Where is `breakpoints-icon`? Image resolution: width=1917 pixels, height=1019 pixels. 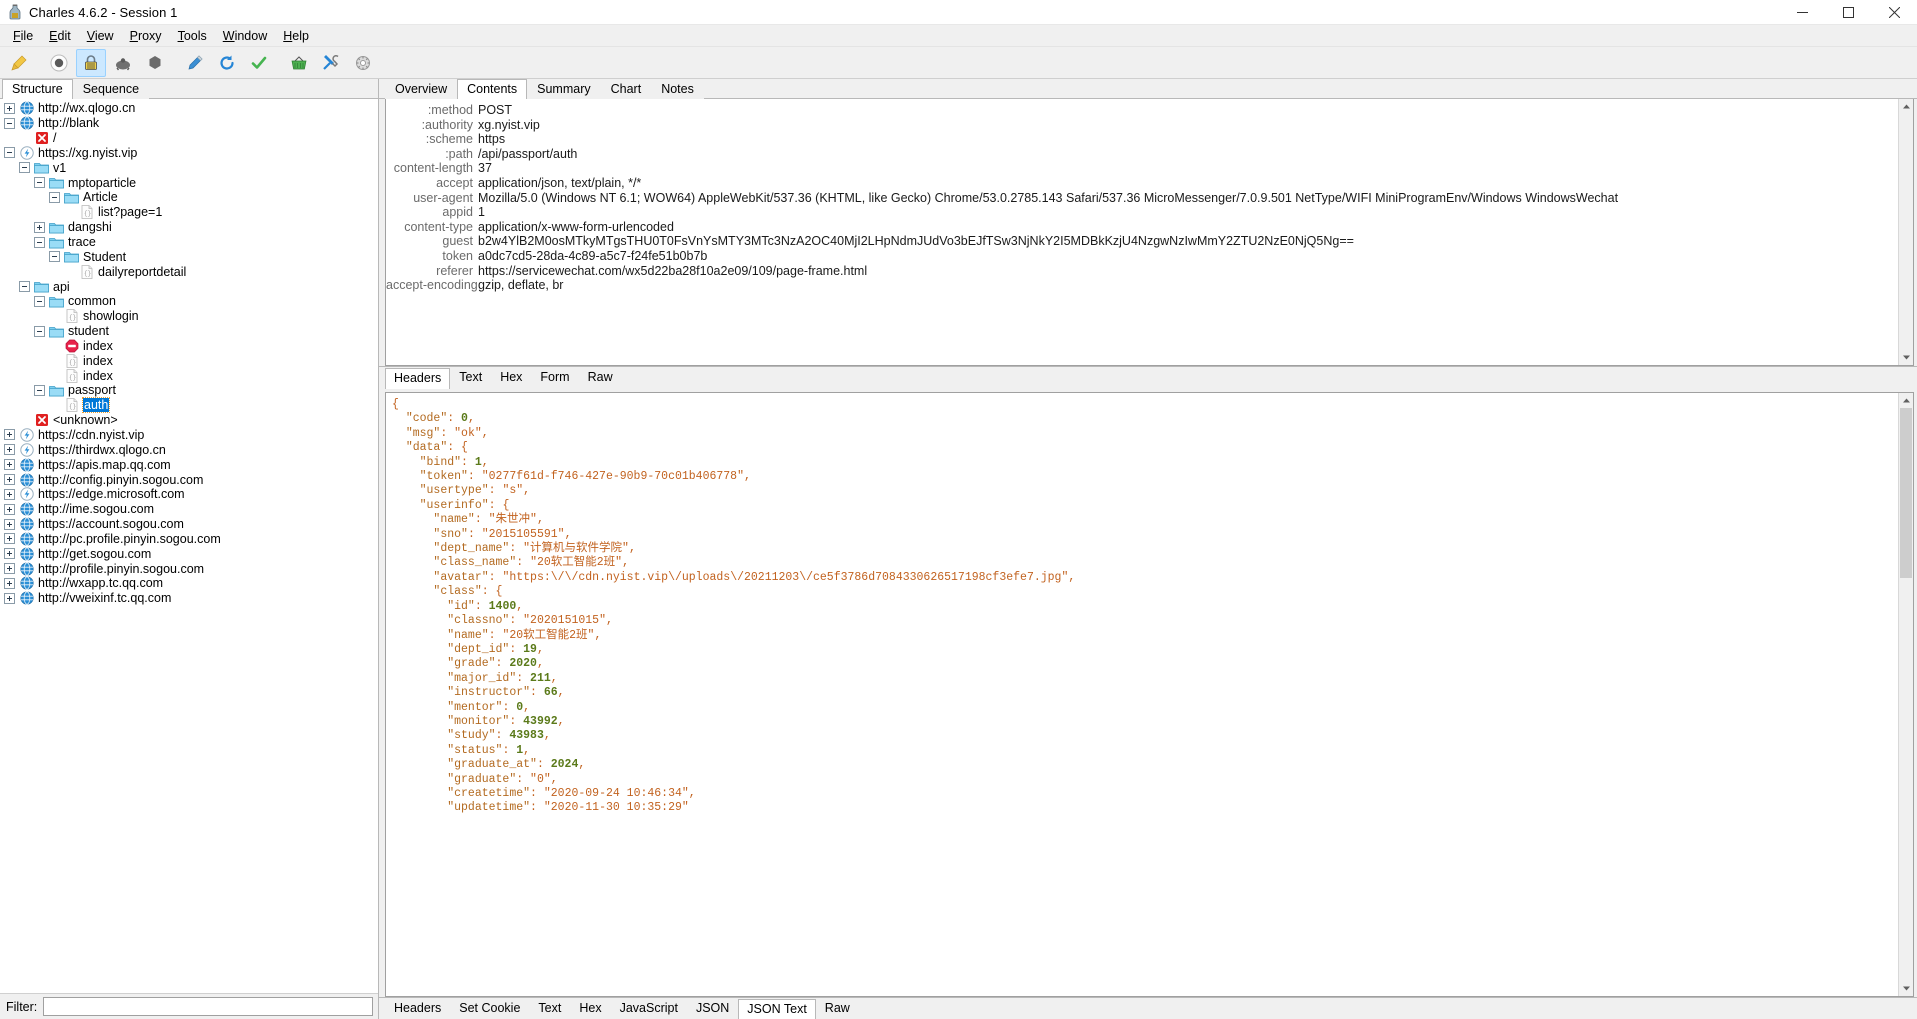
breakpoints-icon is located at coordinates (155, 63).